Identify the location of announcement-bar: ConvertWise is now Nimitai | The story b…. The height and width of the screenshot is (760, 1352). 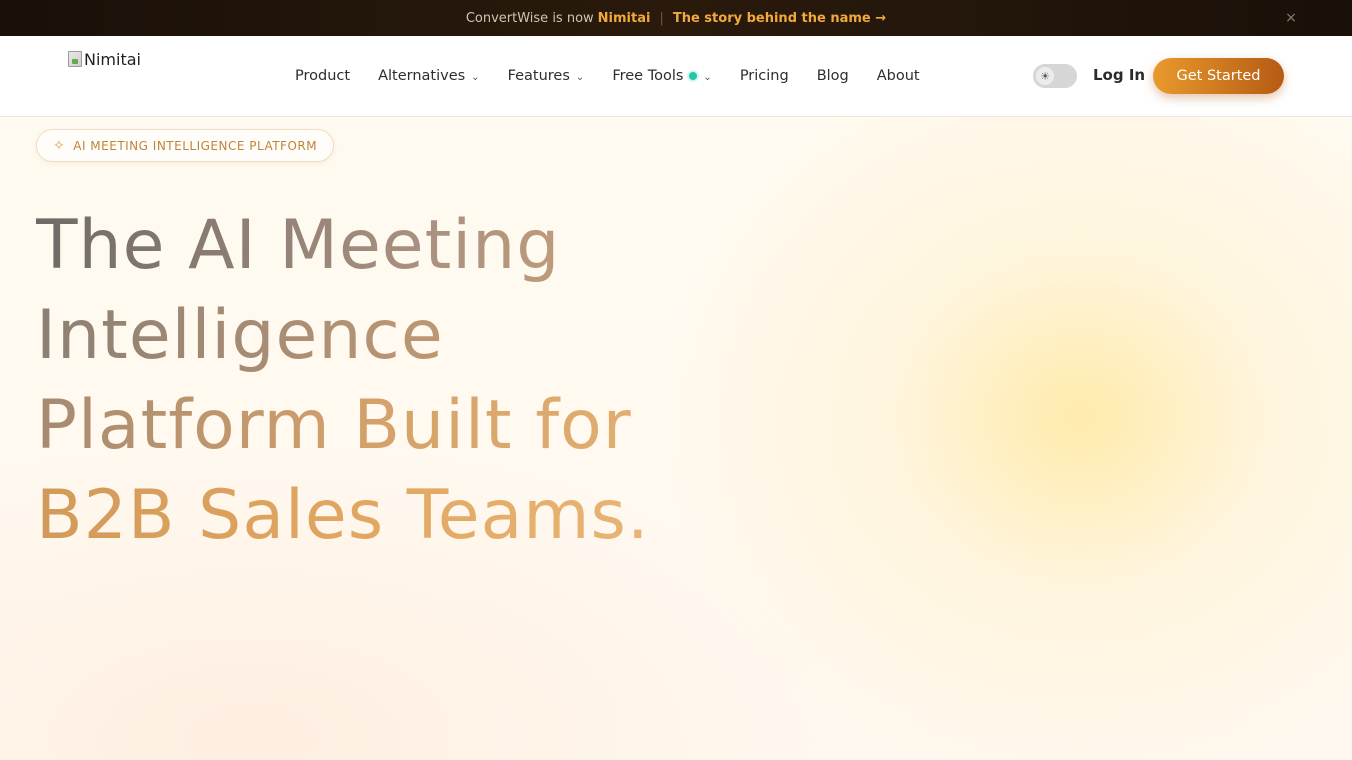
(676, 18).